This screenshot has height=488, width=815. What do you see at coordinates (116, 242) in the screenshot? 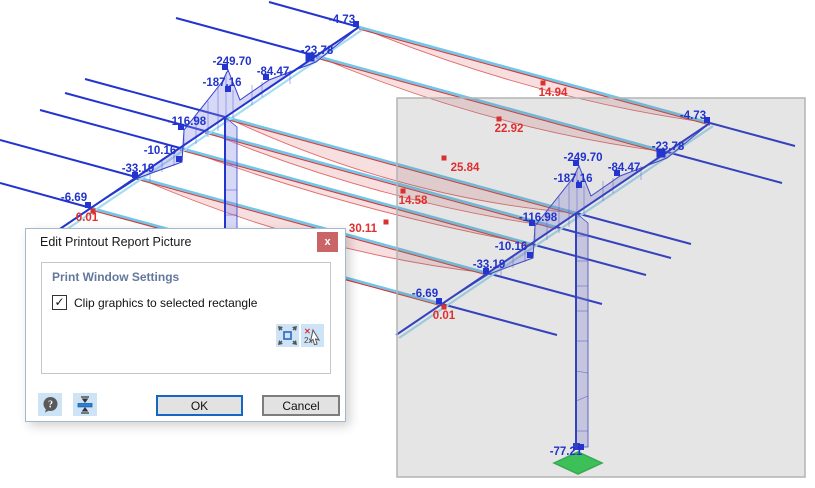
I see `dialog-title: Edit Printout Report Picture` at bounding box center [116, 242].